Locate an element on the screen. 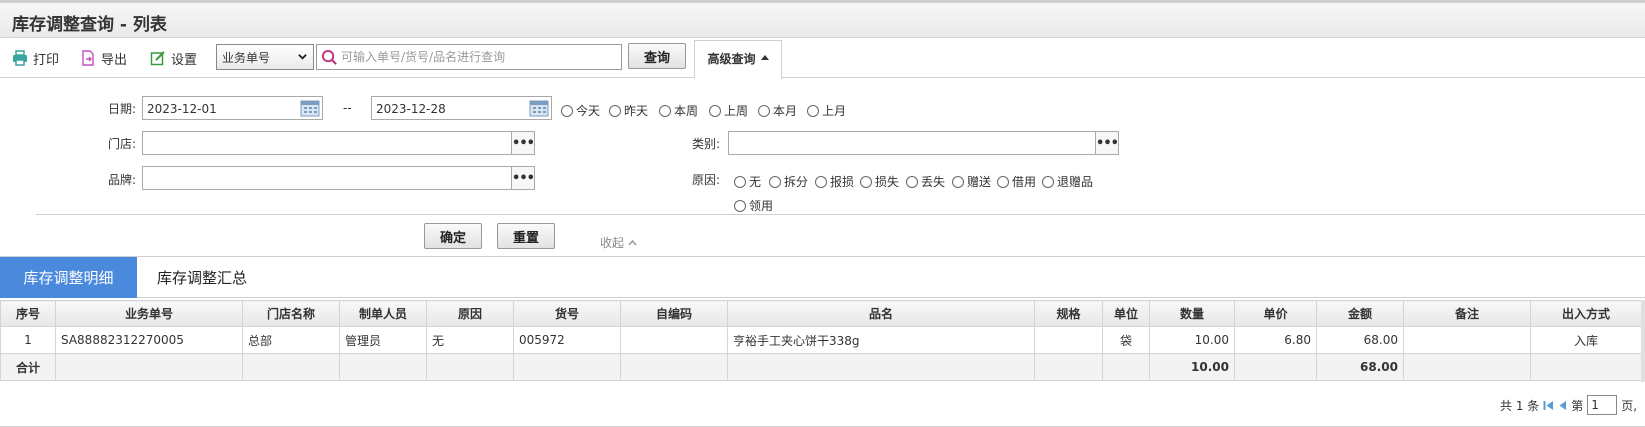 This screenshot has width=1645, height=427. page-number-value: 1 is located at coordinates (1595, 405).